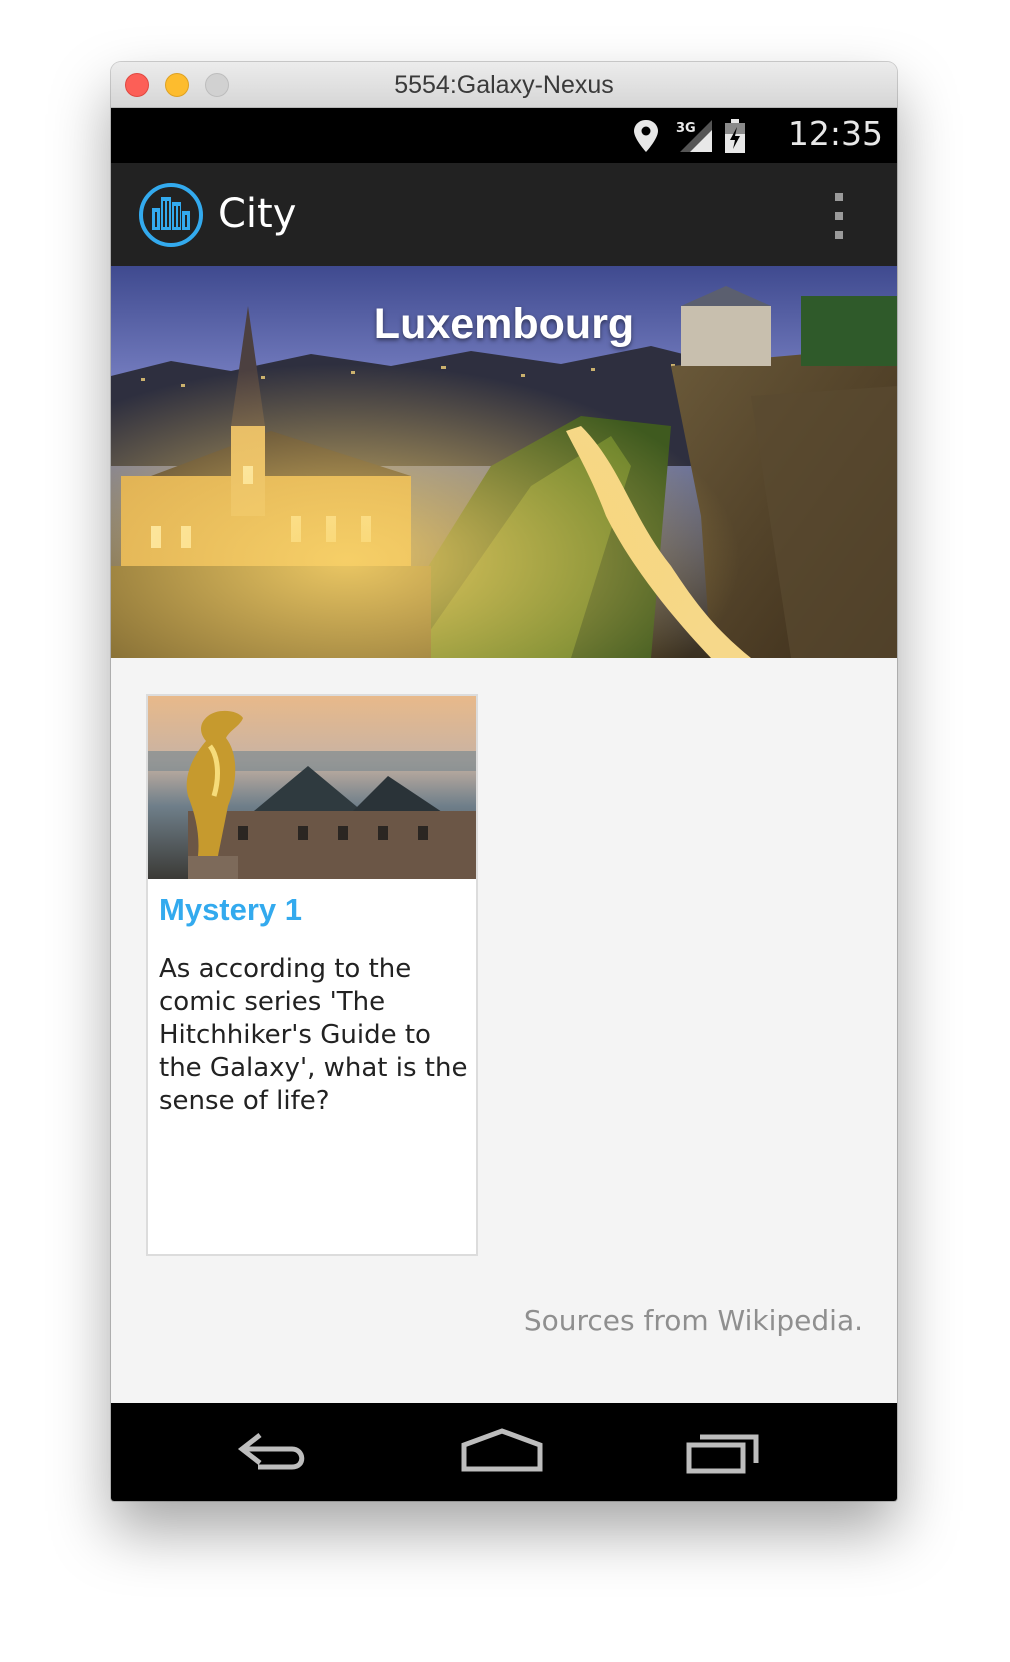 Image resolution: width=1010 pixels, height=1662 pixels. I want to click on signal-3g-icon: 3G, so click(694, 136).